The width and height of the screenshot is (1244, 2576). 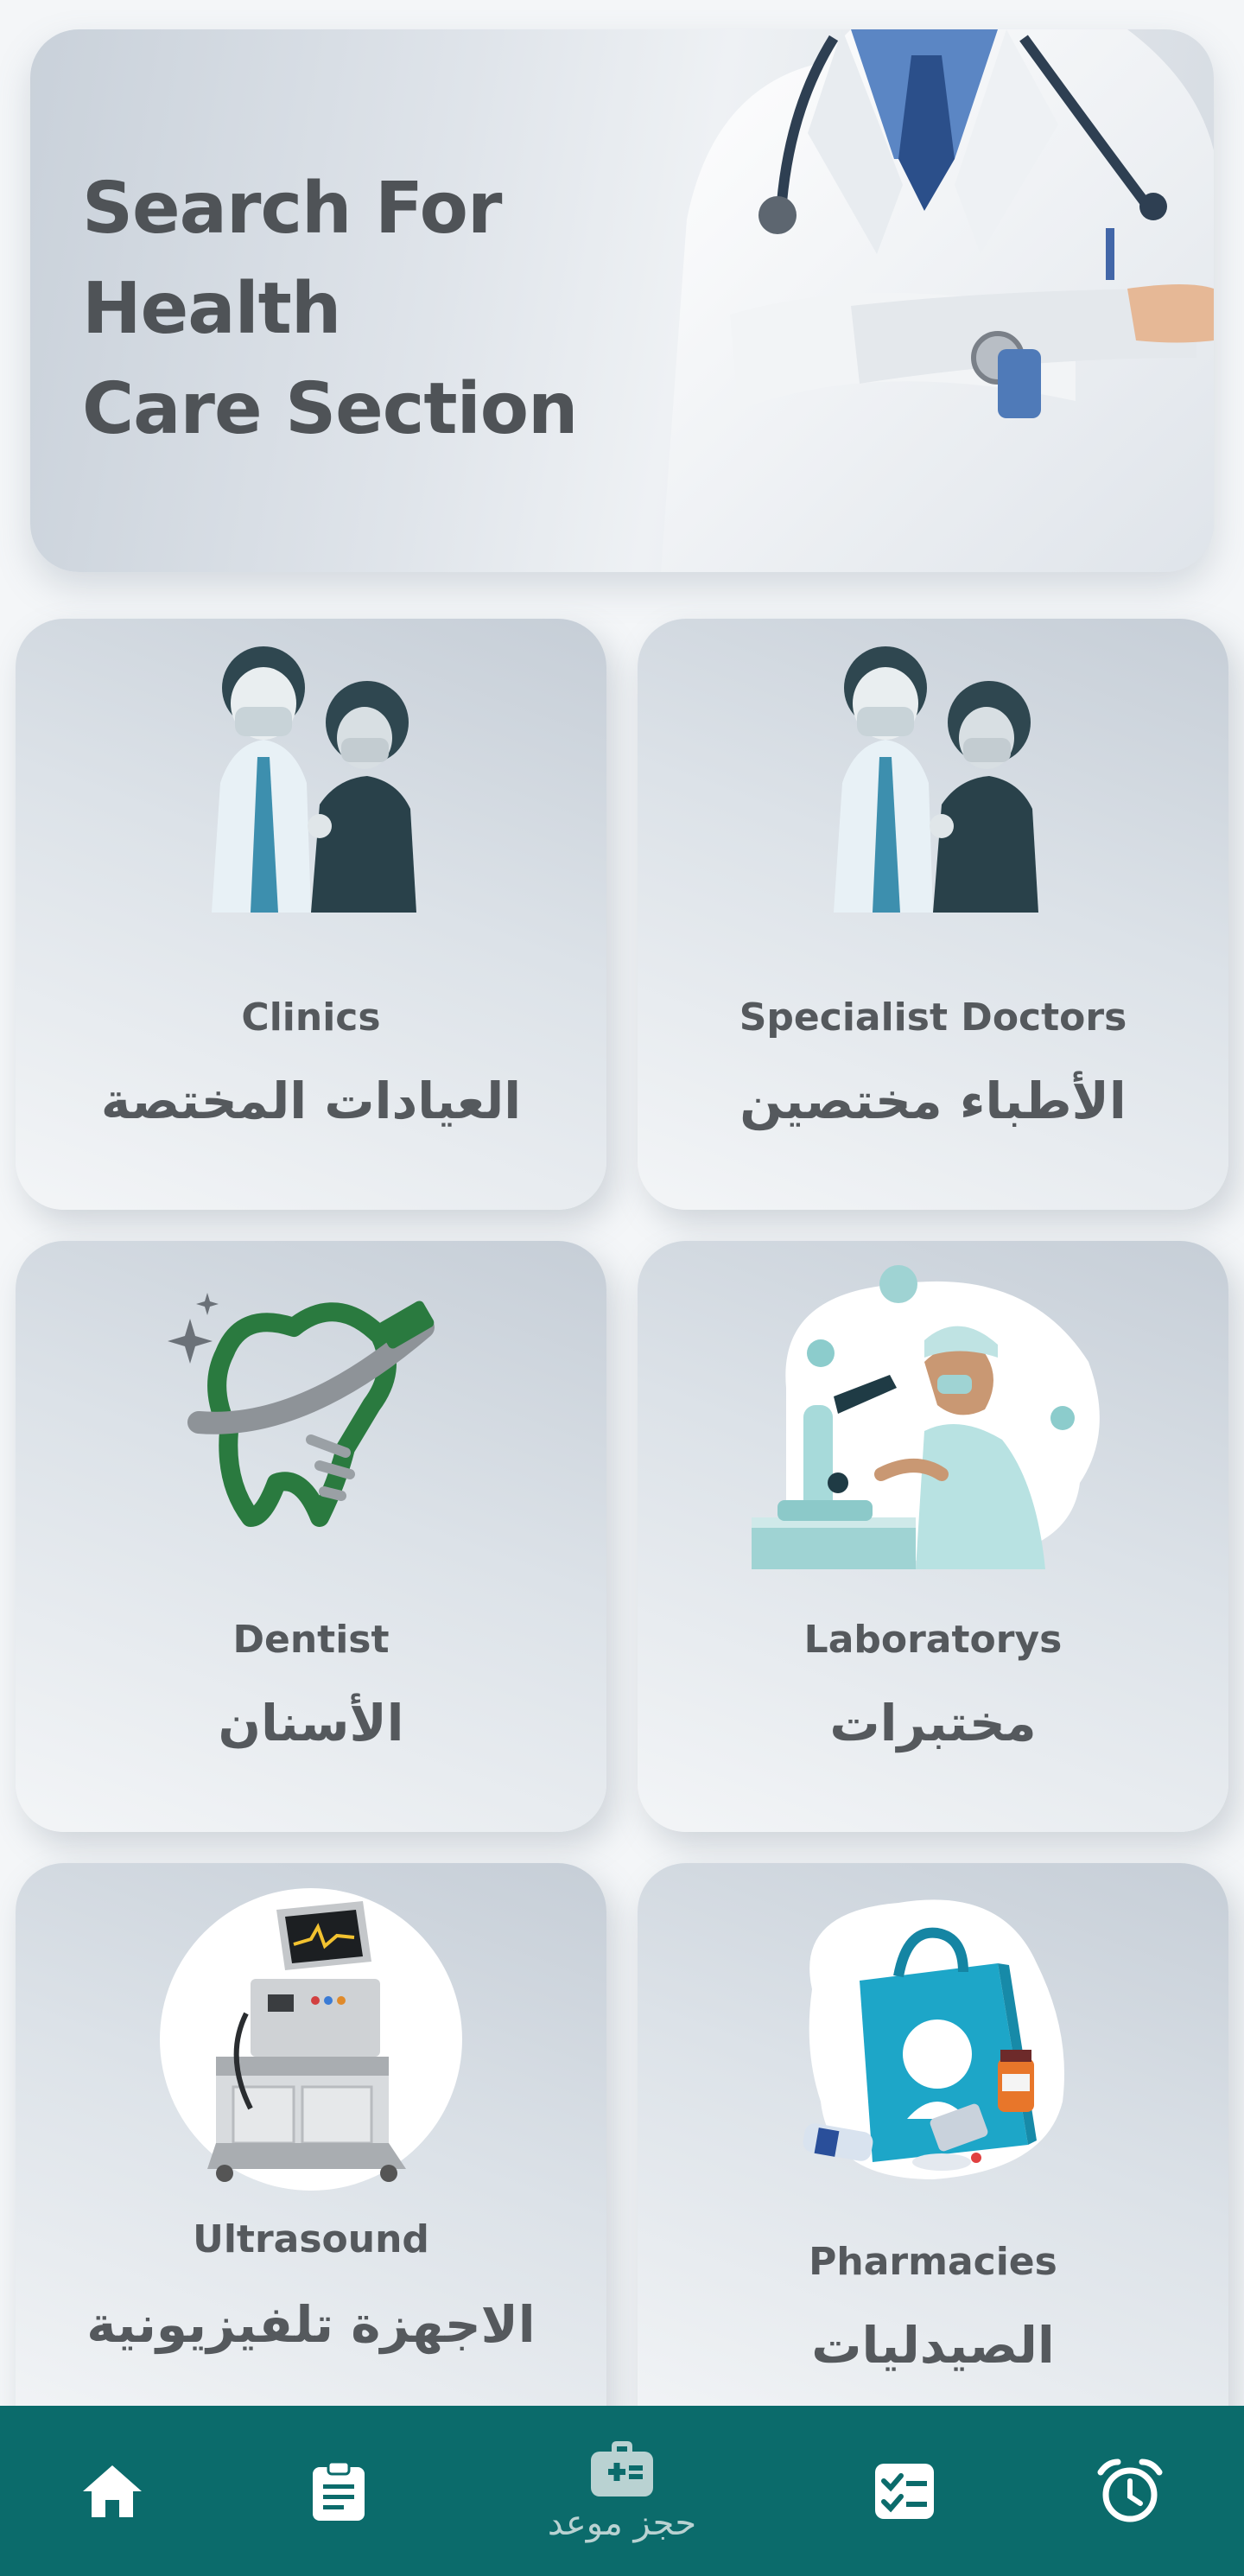 What do you see at coordinates (311, 2239) in the screenshot?
I see `card-title-en: Ultrasound` at bounding box center [311, 2239].